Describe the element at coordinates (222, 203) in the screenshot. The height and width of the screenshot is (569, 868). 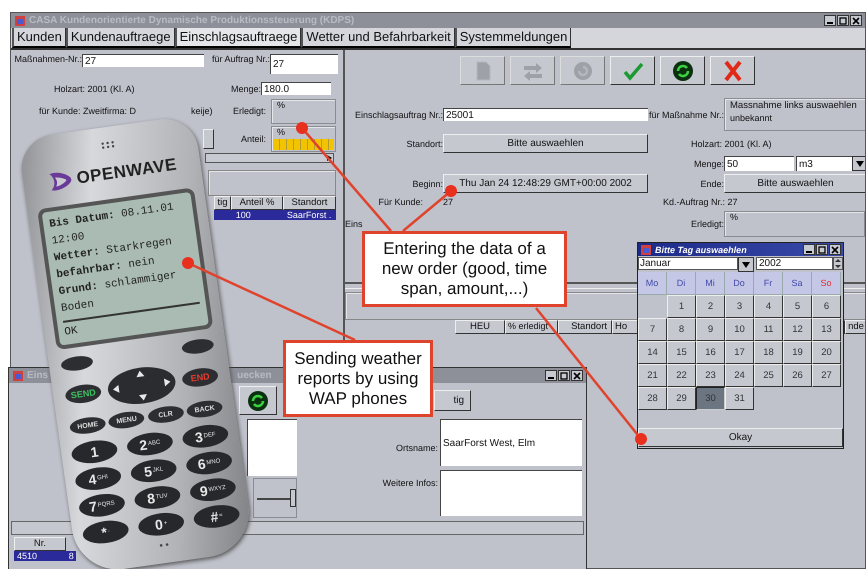
I see `column-header: tig` at that location.